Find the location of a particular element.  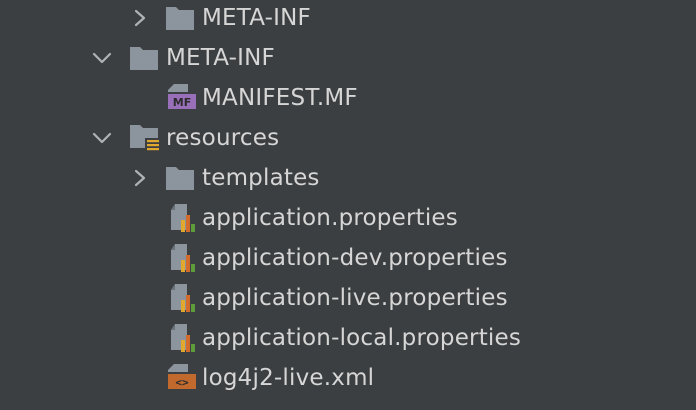

xml-file-icon: <> is located at coordinates (182, 378).